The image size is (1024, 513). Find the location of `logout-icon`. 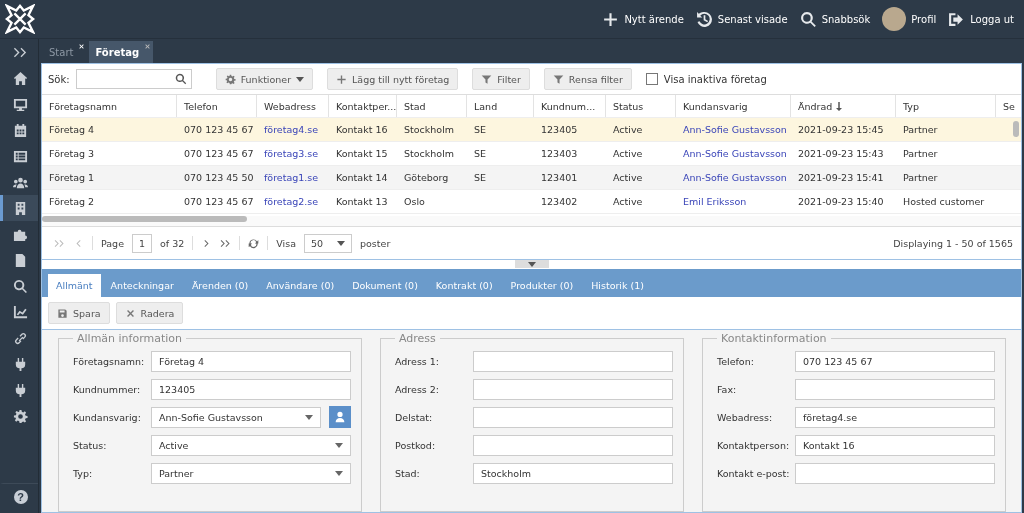

logout-icon is located at coordinates (957, 19).